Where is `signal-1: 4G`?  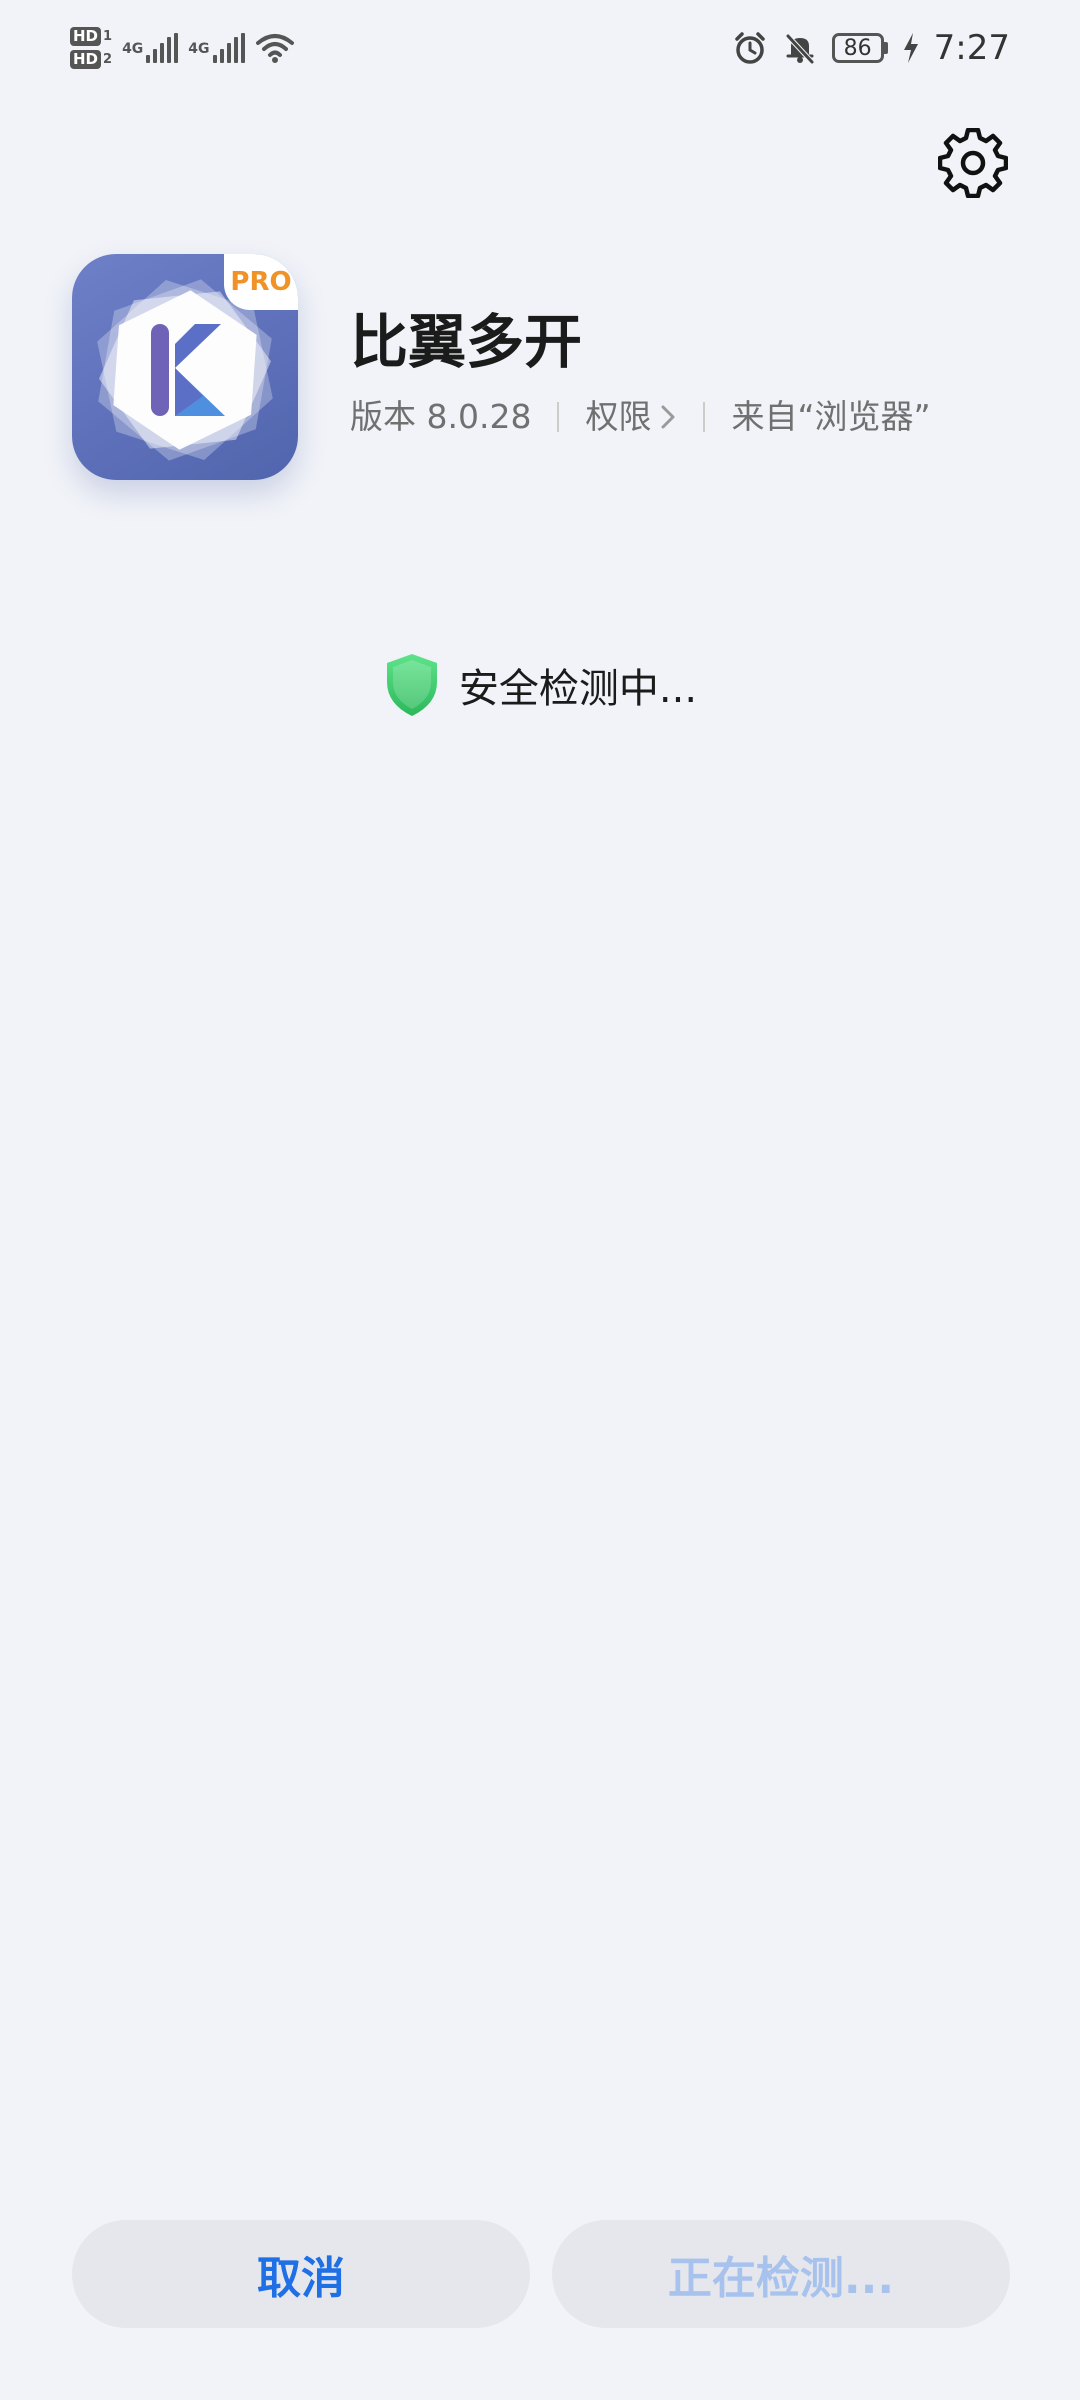 signal-1: 4G is located at coordinates (150, 48).